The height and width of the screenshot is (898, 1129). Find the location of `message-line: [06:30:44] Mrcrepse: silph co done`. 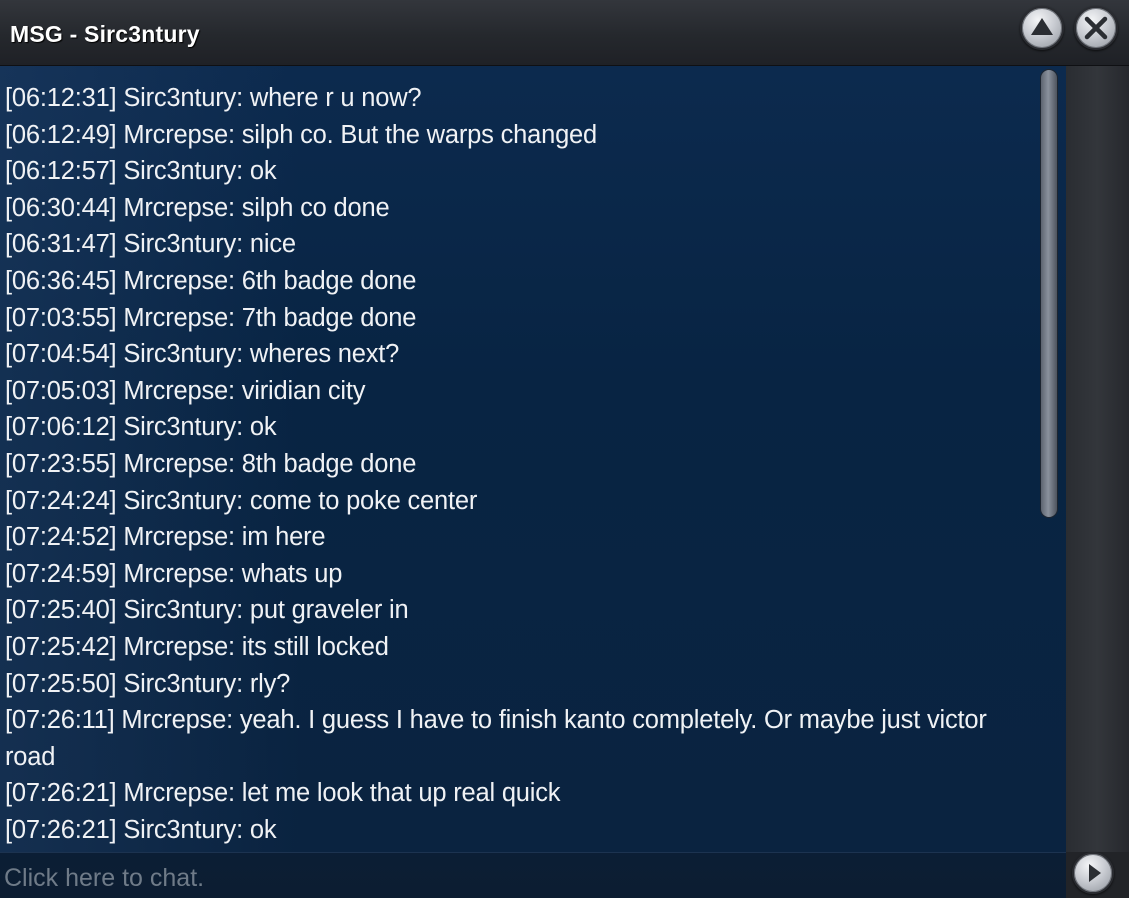

message-line: [06:30:44] Mrcrepse: silph co done is located at coordinates (197, 207).